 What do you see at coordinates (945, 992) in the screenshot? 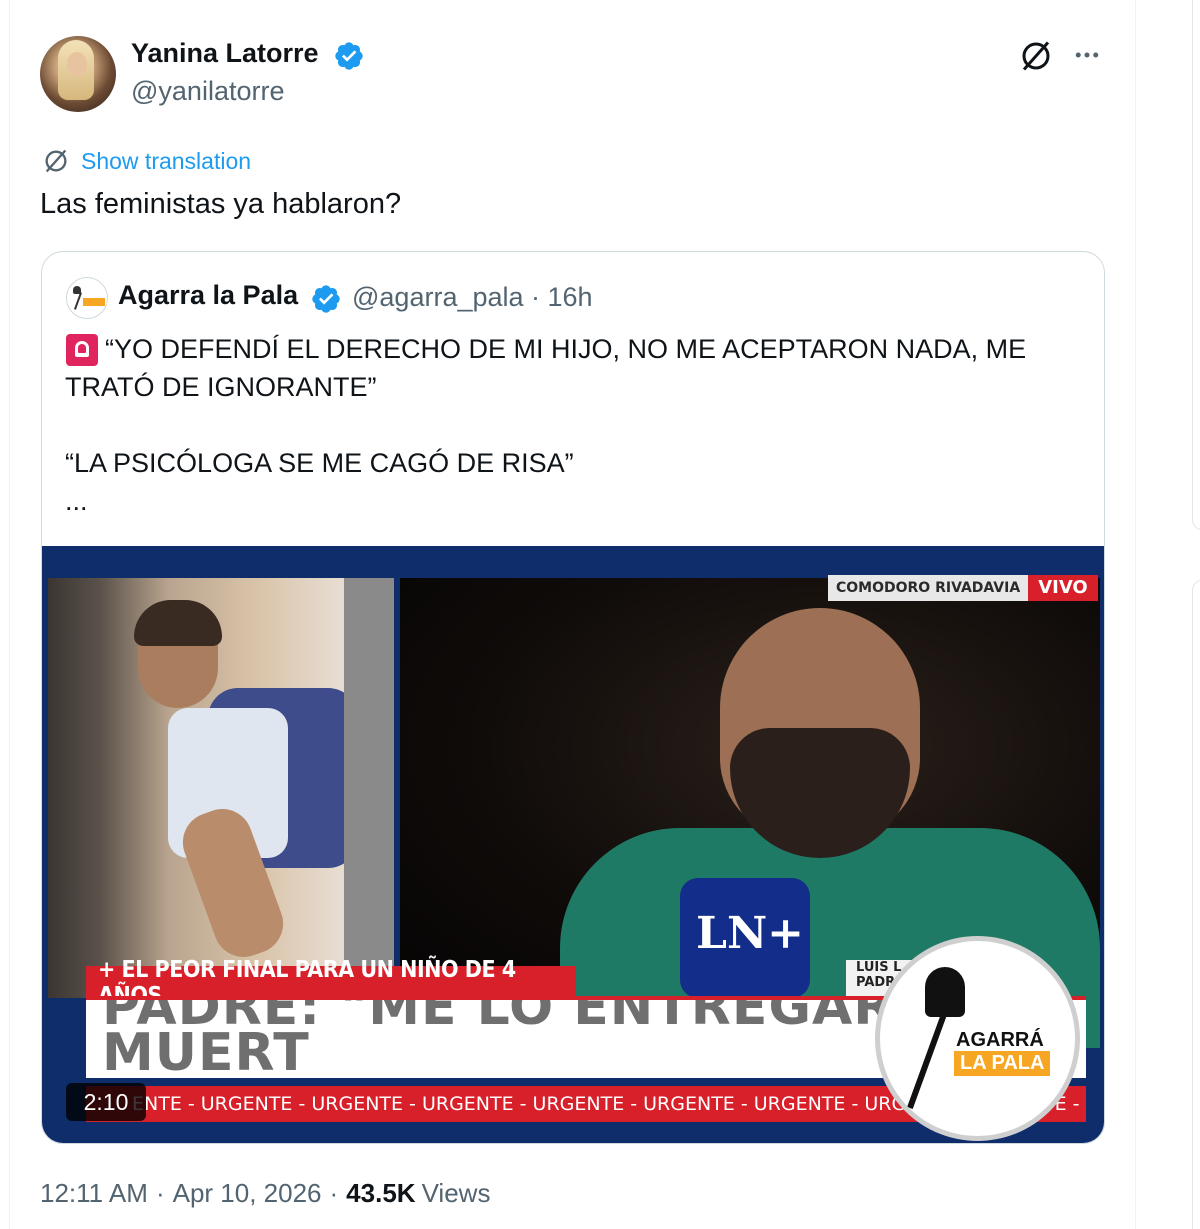
I see `shovel-icon` at bounding box center [945, 992].